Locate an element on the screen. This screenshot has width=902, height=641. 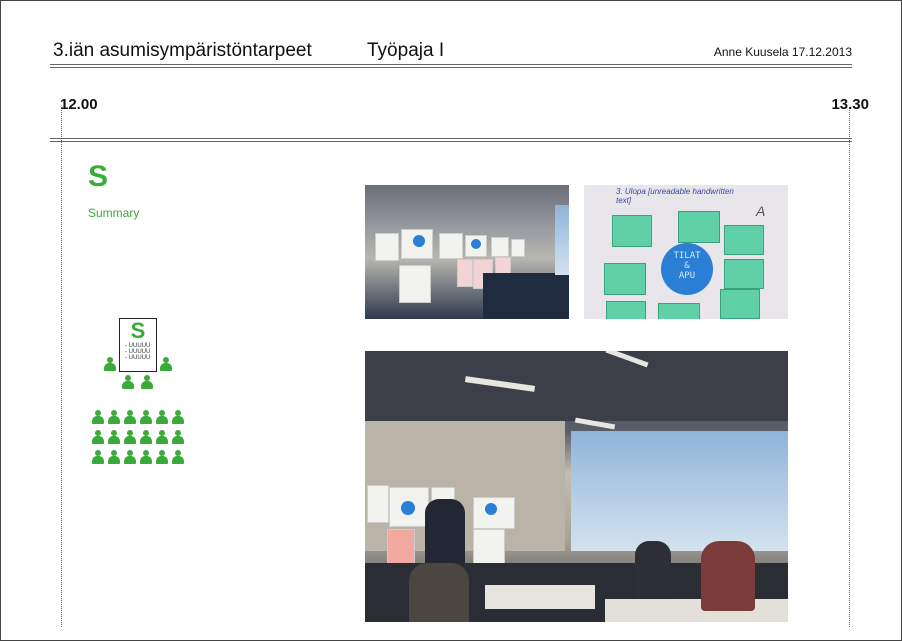
workshop-label: Työpaja I is located at coordinates (406, 50).